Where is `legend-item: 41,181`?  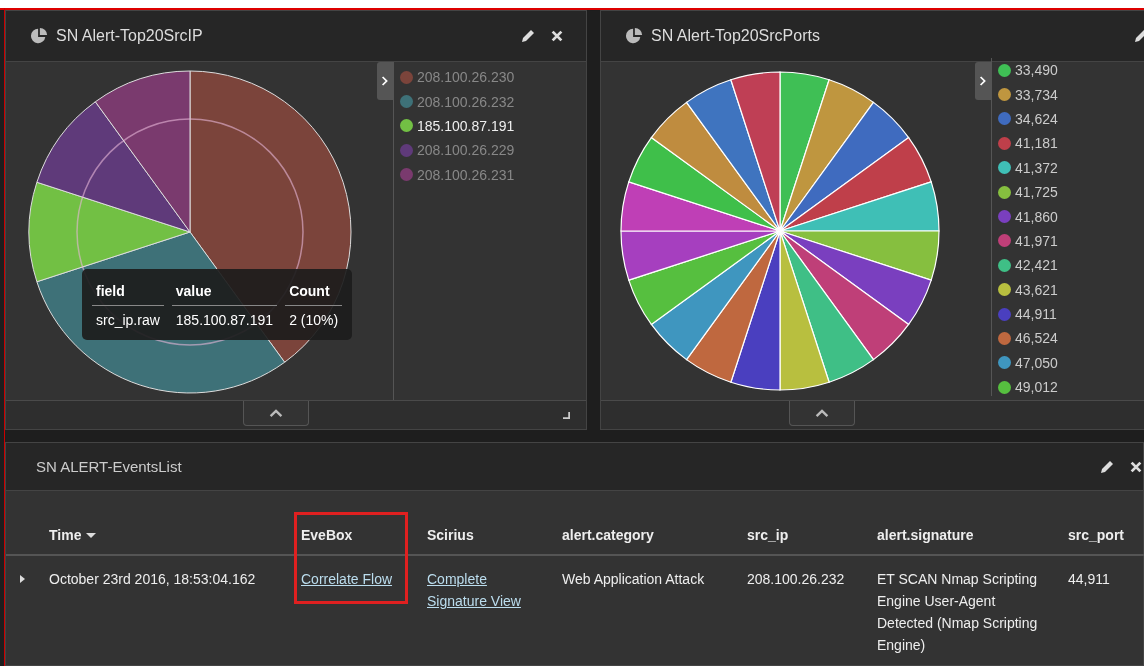
legend-item: 41,181 is located at coordinates (1071, 143).